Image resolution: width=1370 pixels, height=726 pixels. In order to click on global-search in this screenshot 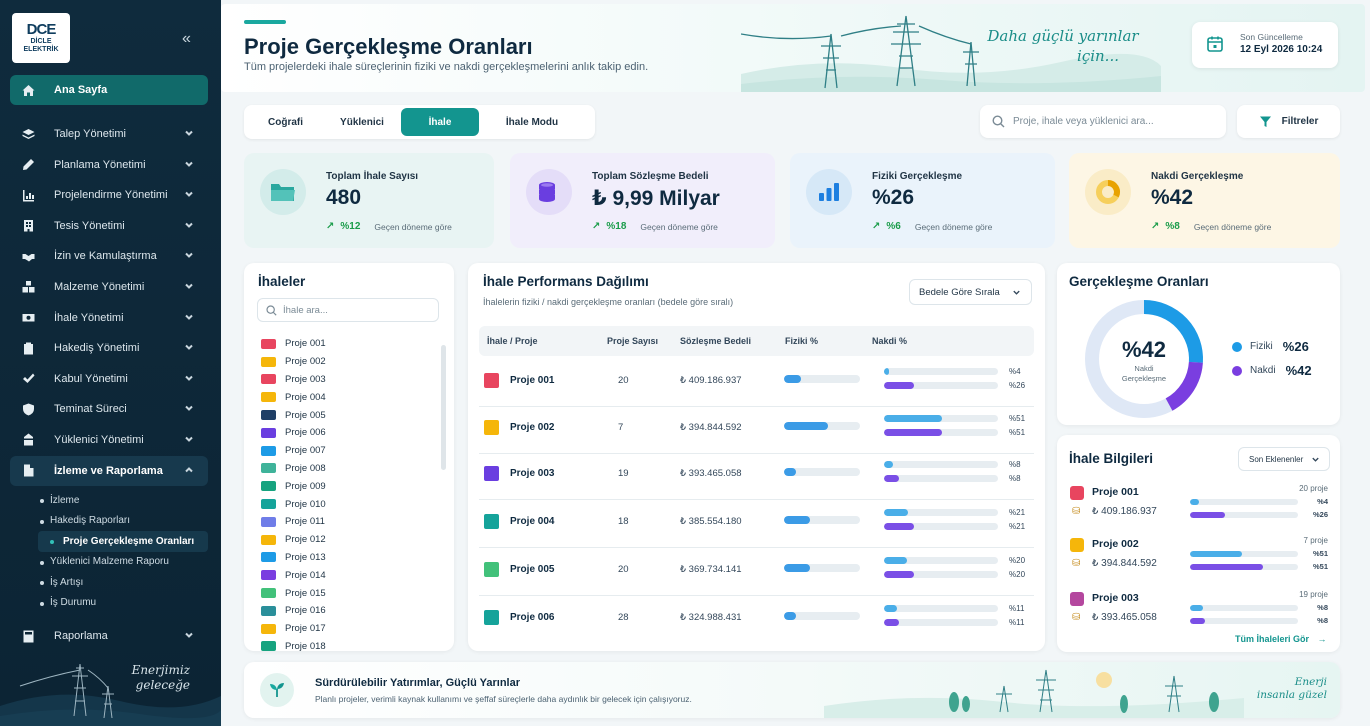, I will do `click(1103, 121)`.